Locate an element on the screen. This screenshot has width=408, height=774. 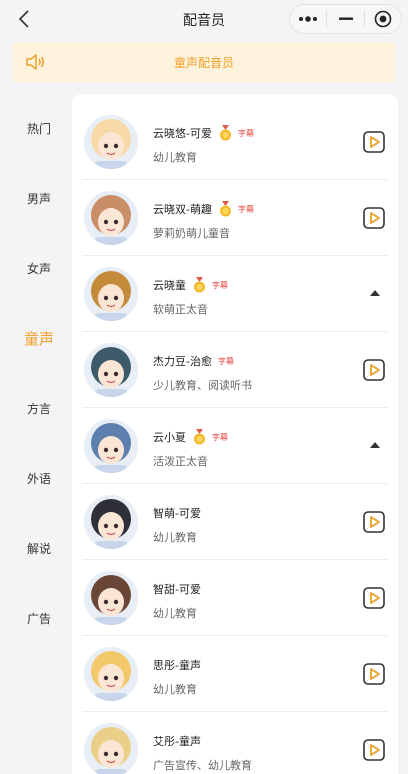
sidebar-item-child: 童声 is located at coordinates (39, 338).